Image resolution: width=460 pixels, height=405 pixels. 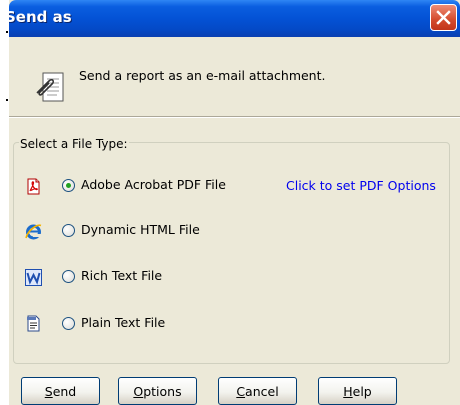 What do you see at coordinates (68, 323) in the screenshot?
I see `txt-radio` at bounding box center [68, 323].